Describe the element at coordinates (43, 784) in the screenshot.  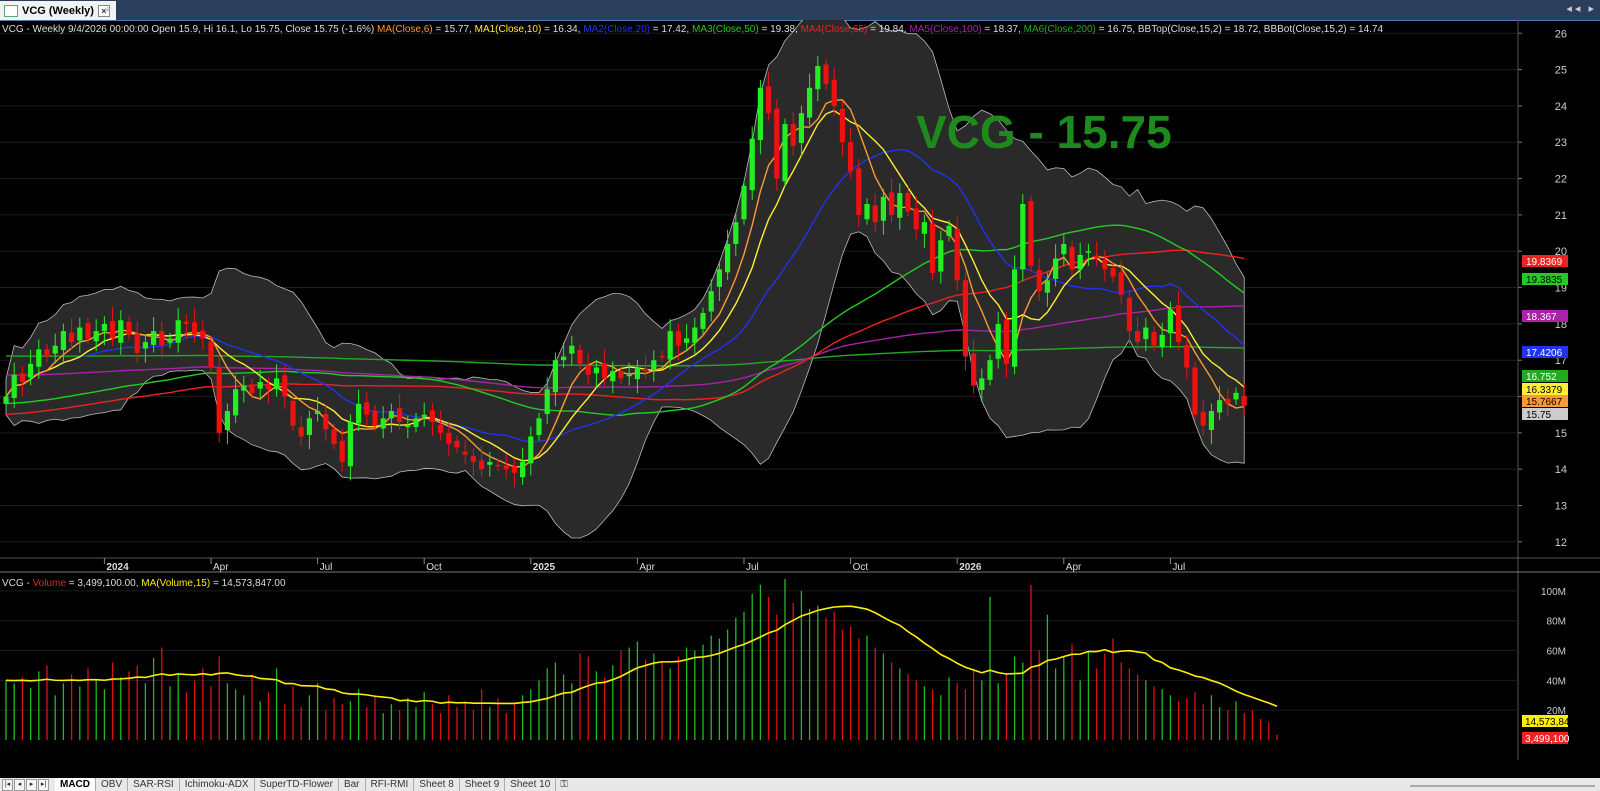
I see `sheet-nav-arrow: ▸|` at that location.